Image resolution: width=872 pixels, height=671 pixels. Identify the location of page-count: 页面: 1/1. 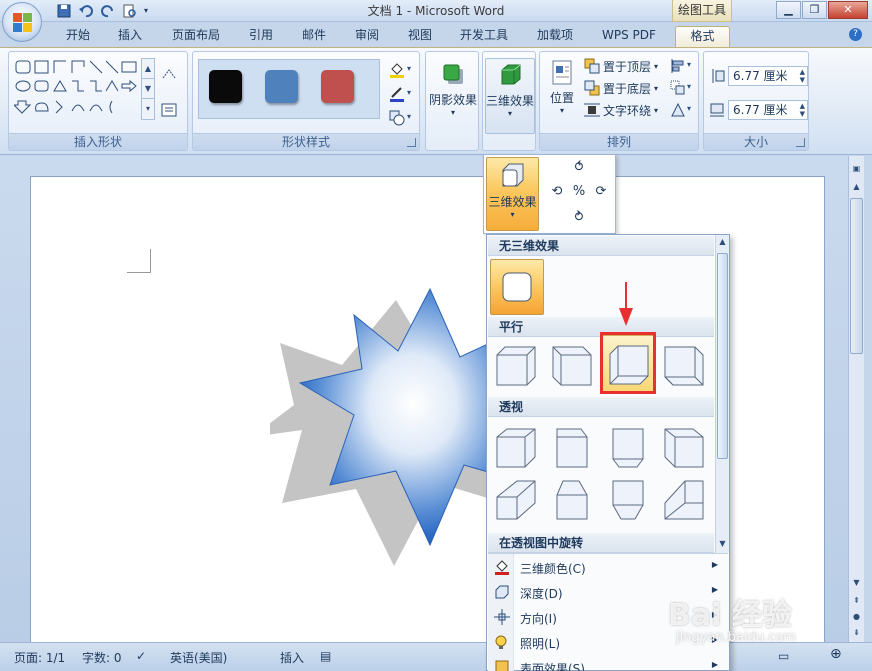
(39, 657).